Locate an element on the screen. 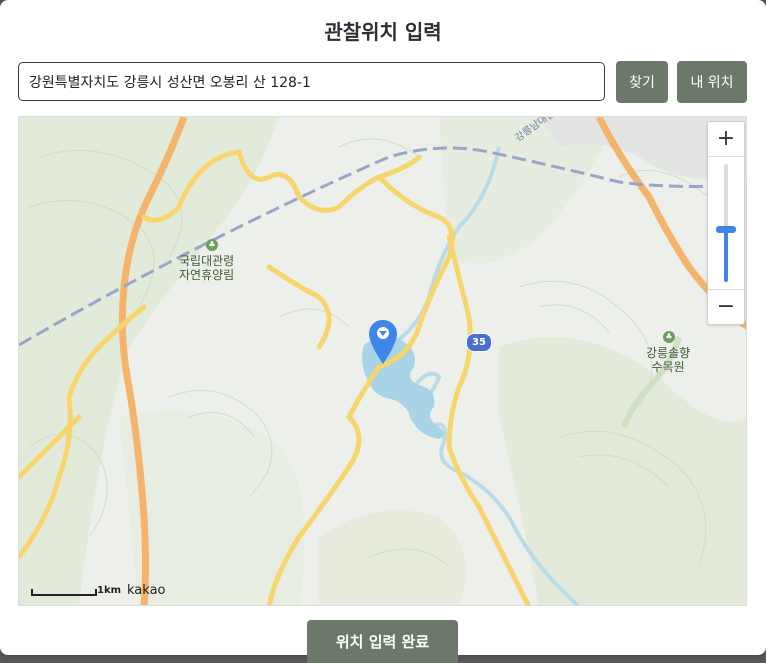 The image size is (766, 663). scale-label: 1km is located at coordinates (109, 590).